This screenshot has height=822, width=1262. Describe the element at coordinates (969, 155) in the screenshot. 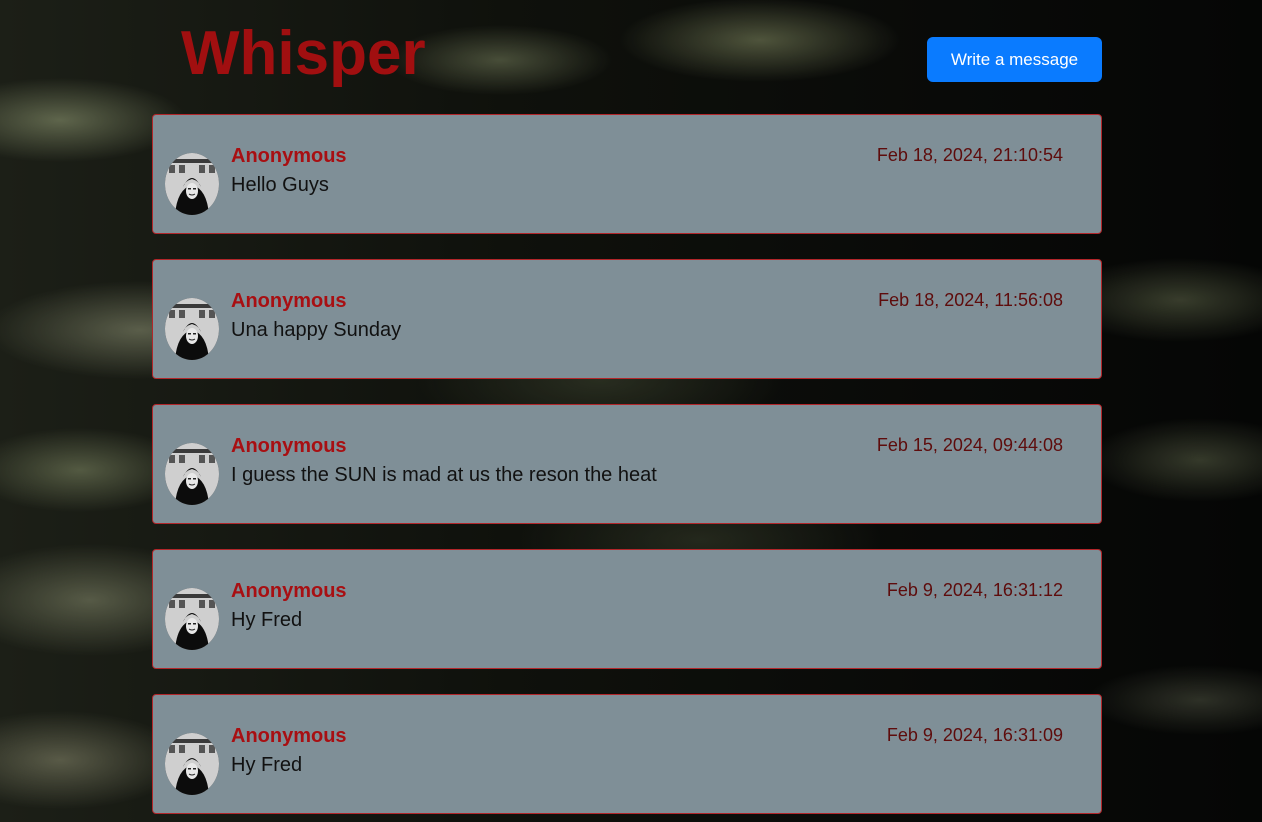

I see `message-timestamp: Feb 18, 2024, 21:10:54` at that location.